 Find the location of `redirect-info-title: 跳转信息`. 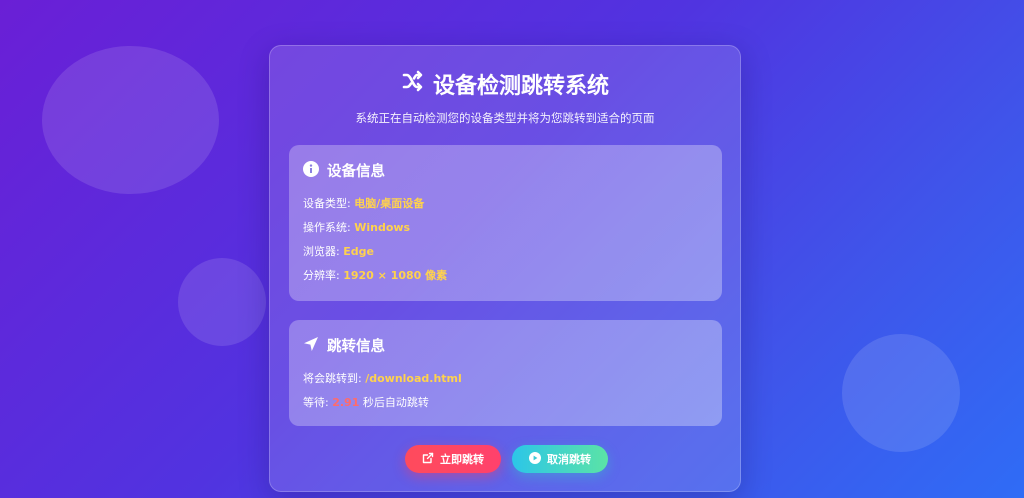

redirect-info-title: 跳转信息 is located at coordinates (356, 347).